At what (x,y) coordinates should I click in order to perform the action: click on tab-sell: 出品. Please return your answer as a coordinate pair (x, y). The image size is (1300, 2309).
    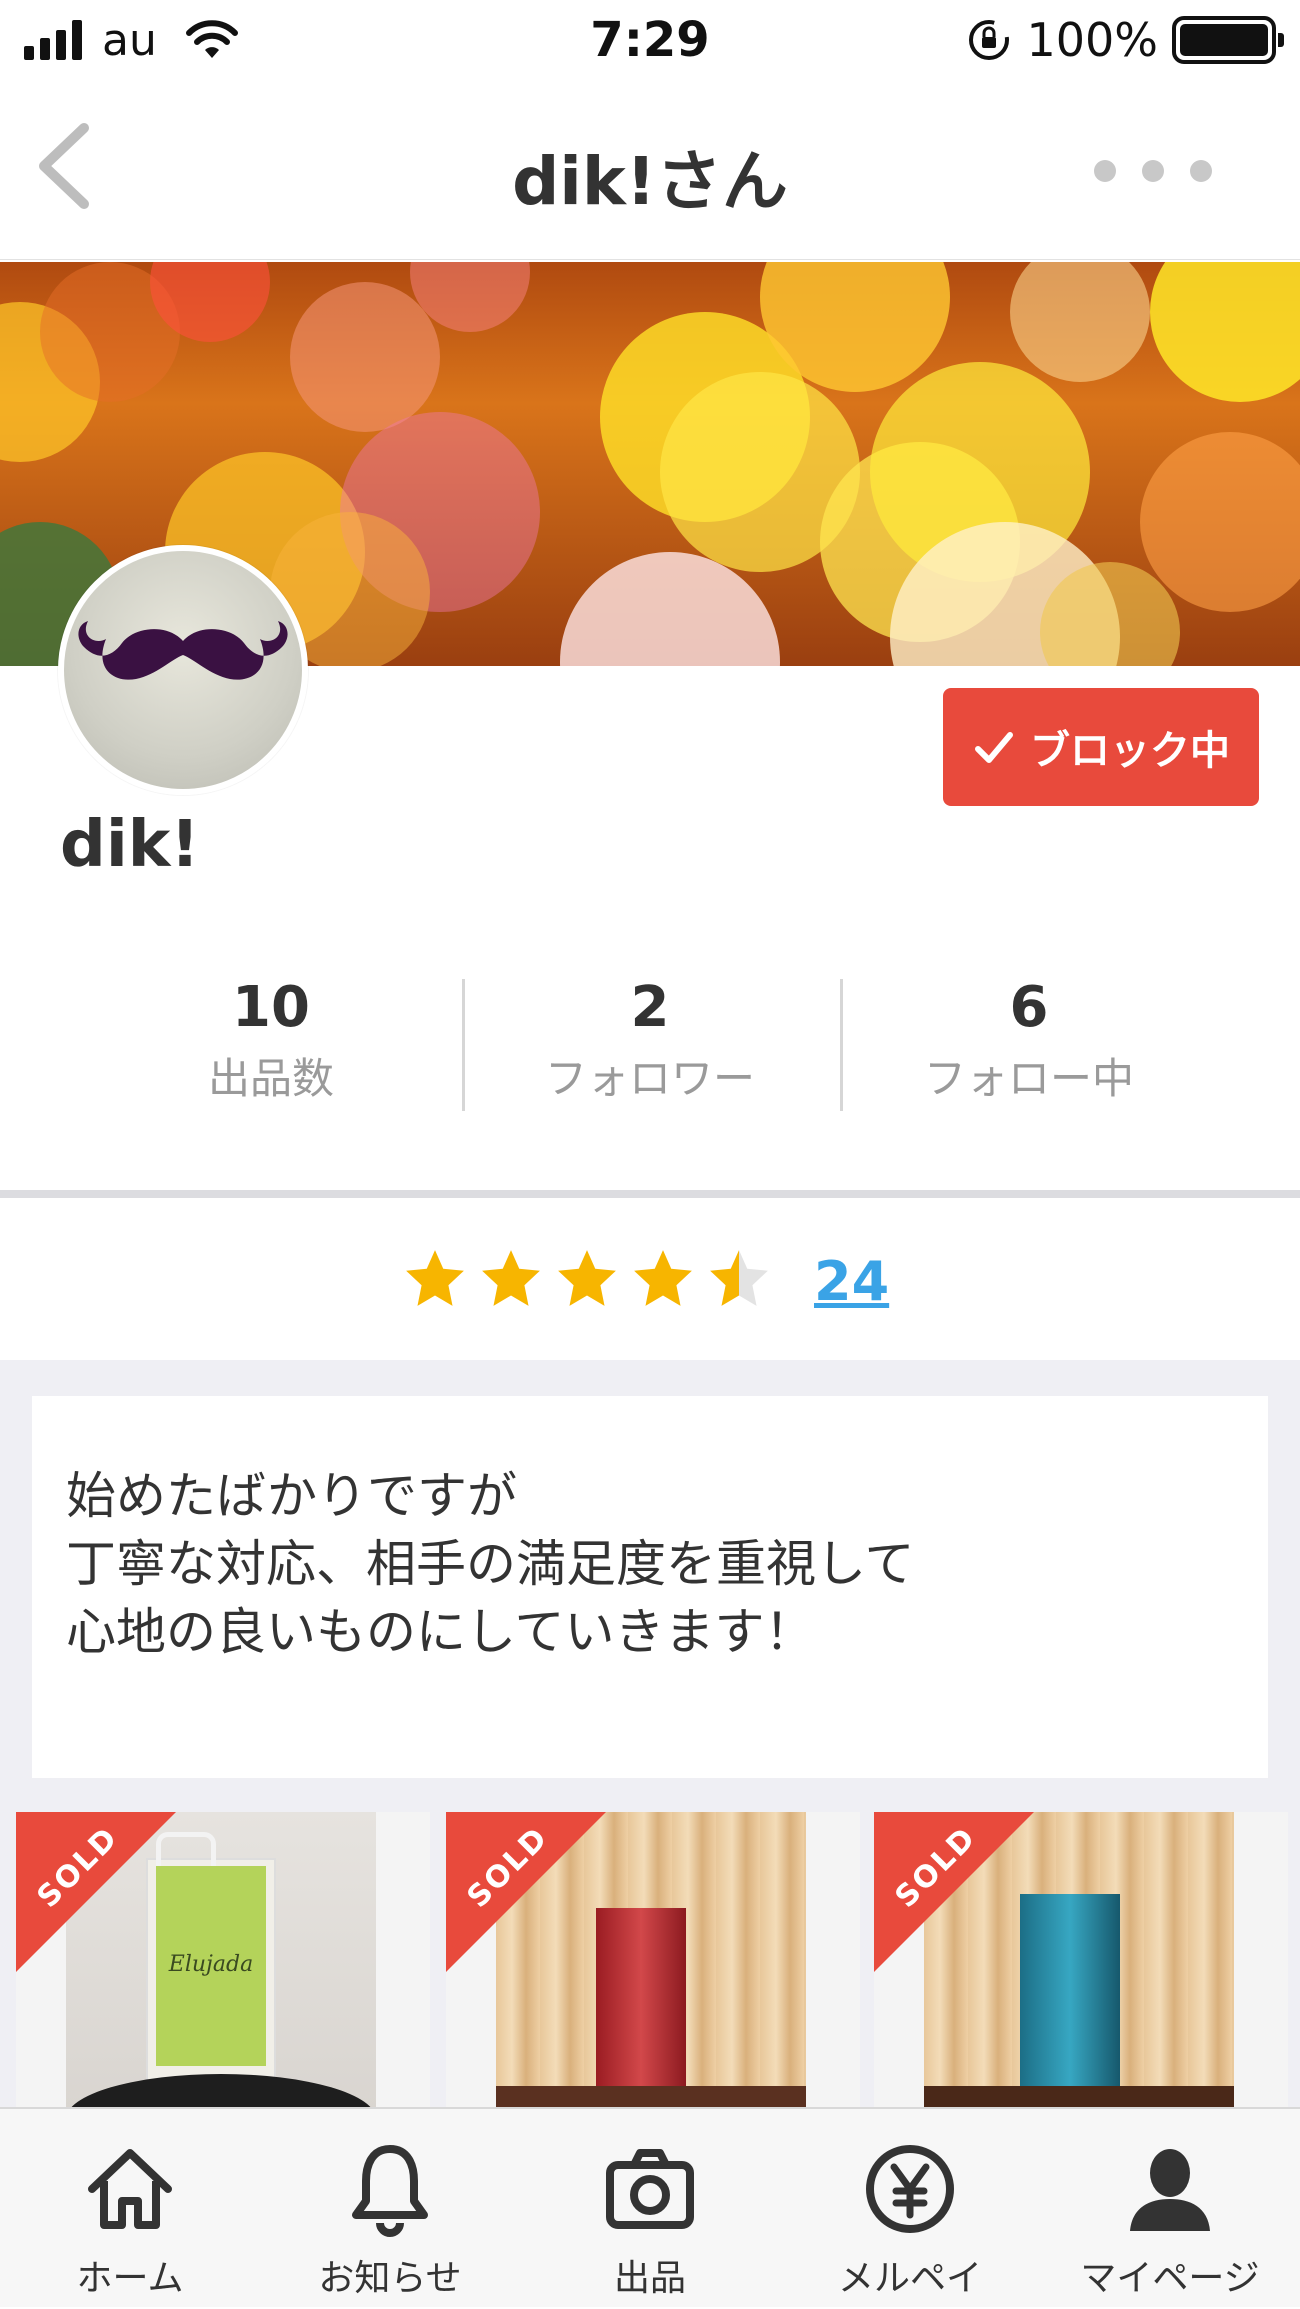
    Looking at the image, I should click on (650, 2209).